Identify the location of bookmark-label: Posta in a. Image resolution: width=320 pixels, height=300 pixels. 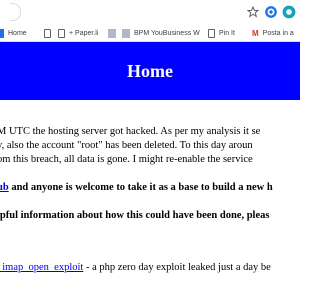
(278, 33).